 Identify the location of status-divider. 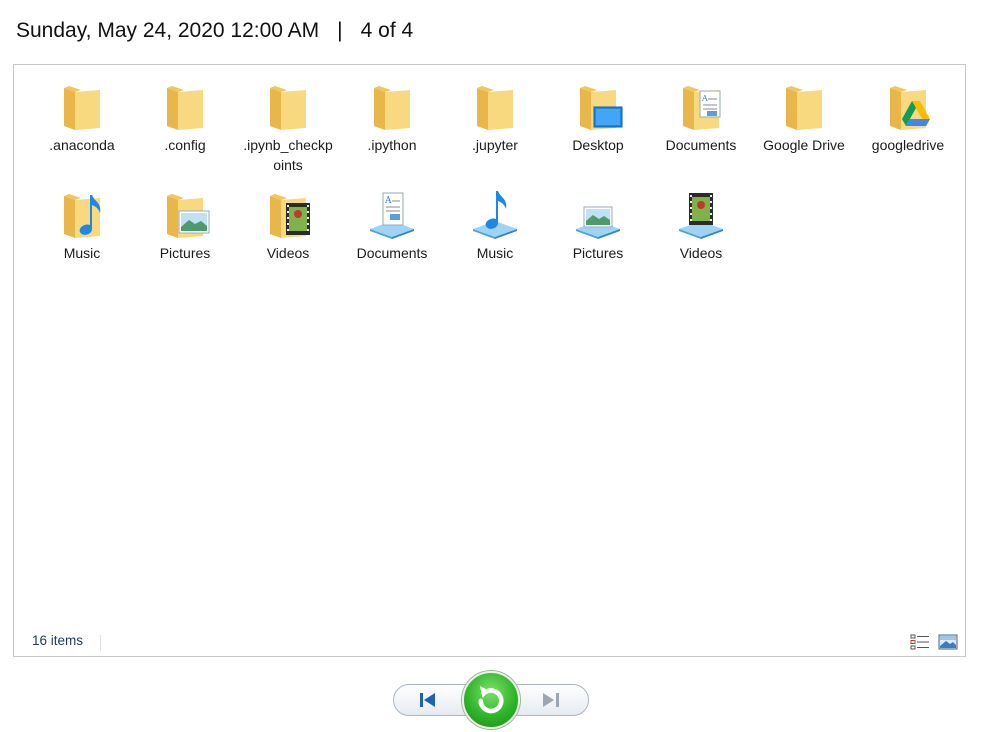
(100, 643).